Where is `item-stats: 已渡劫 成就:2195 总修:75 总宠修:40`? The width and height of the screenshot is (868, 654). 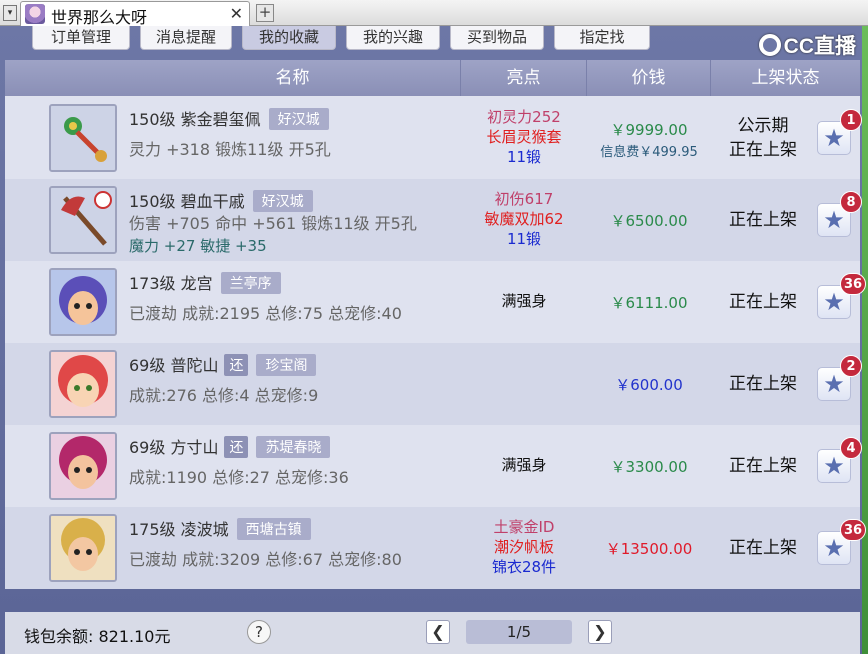 item-stats: 已渡劫 成就:2195 总修:75 总宠修:40 is located at coordinates (265, 313).